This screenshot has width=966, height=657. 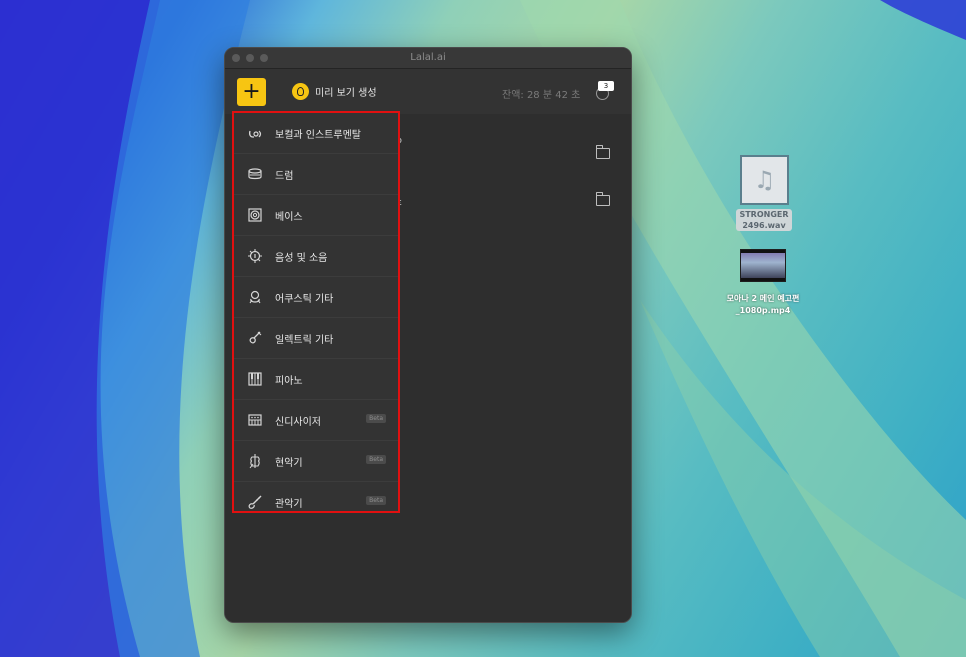 I want to click on menu-item-synthesizer: 신디사이저 Beta, so click(x=316, y=420).